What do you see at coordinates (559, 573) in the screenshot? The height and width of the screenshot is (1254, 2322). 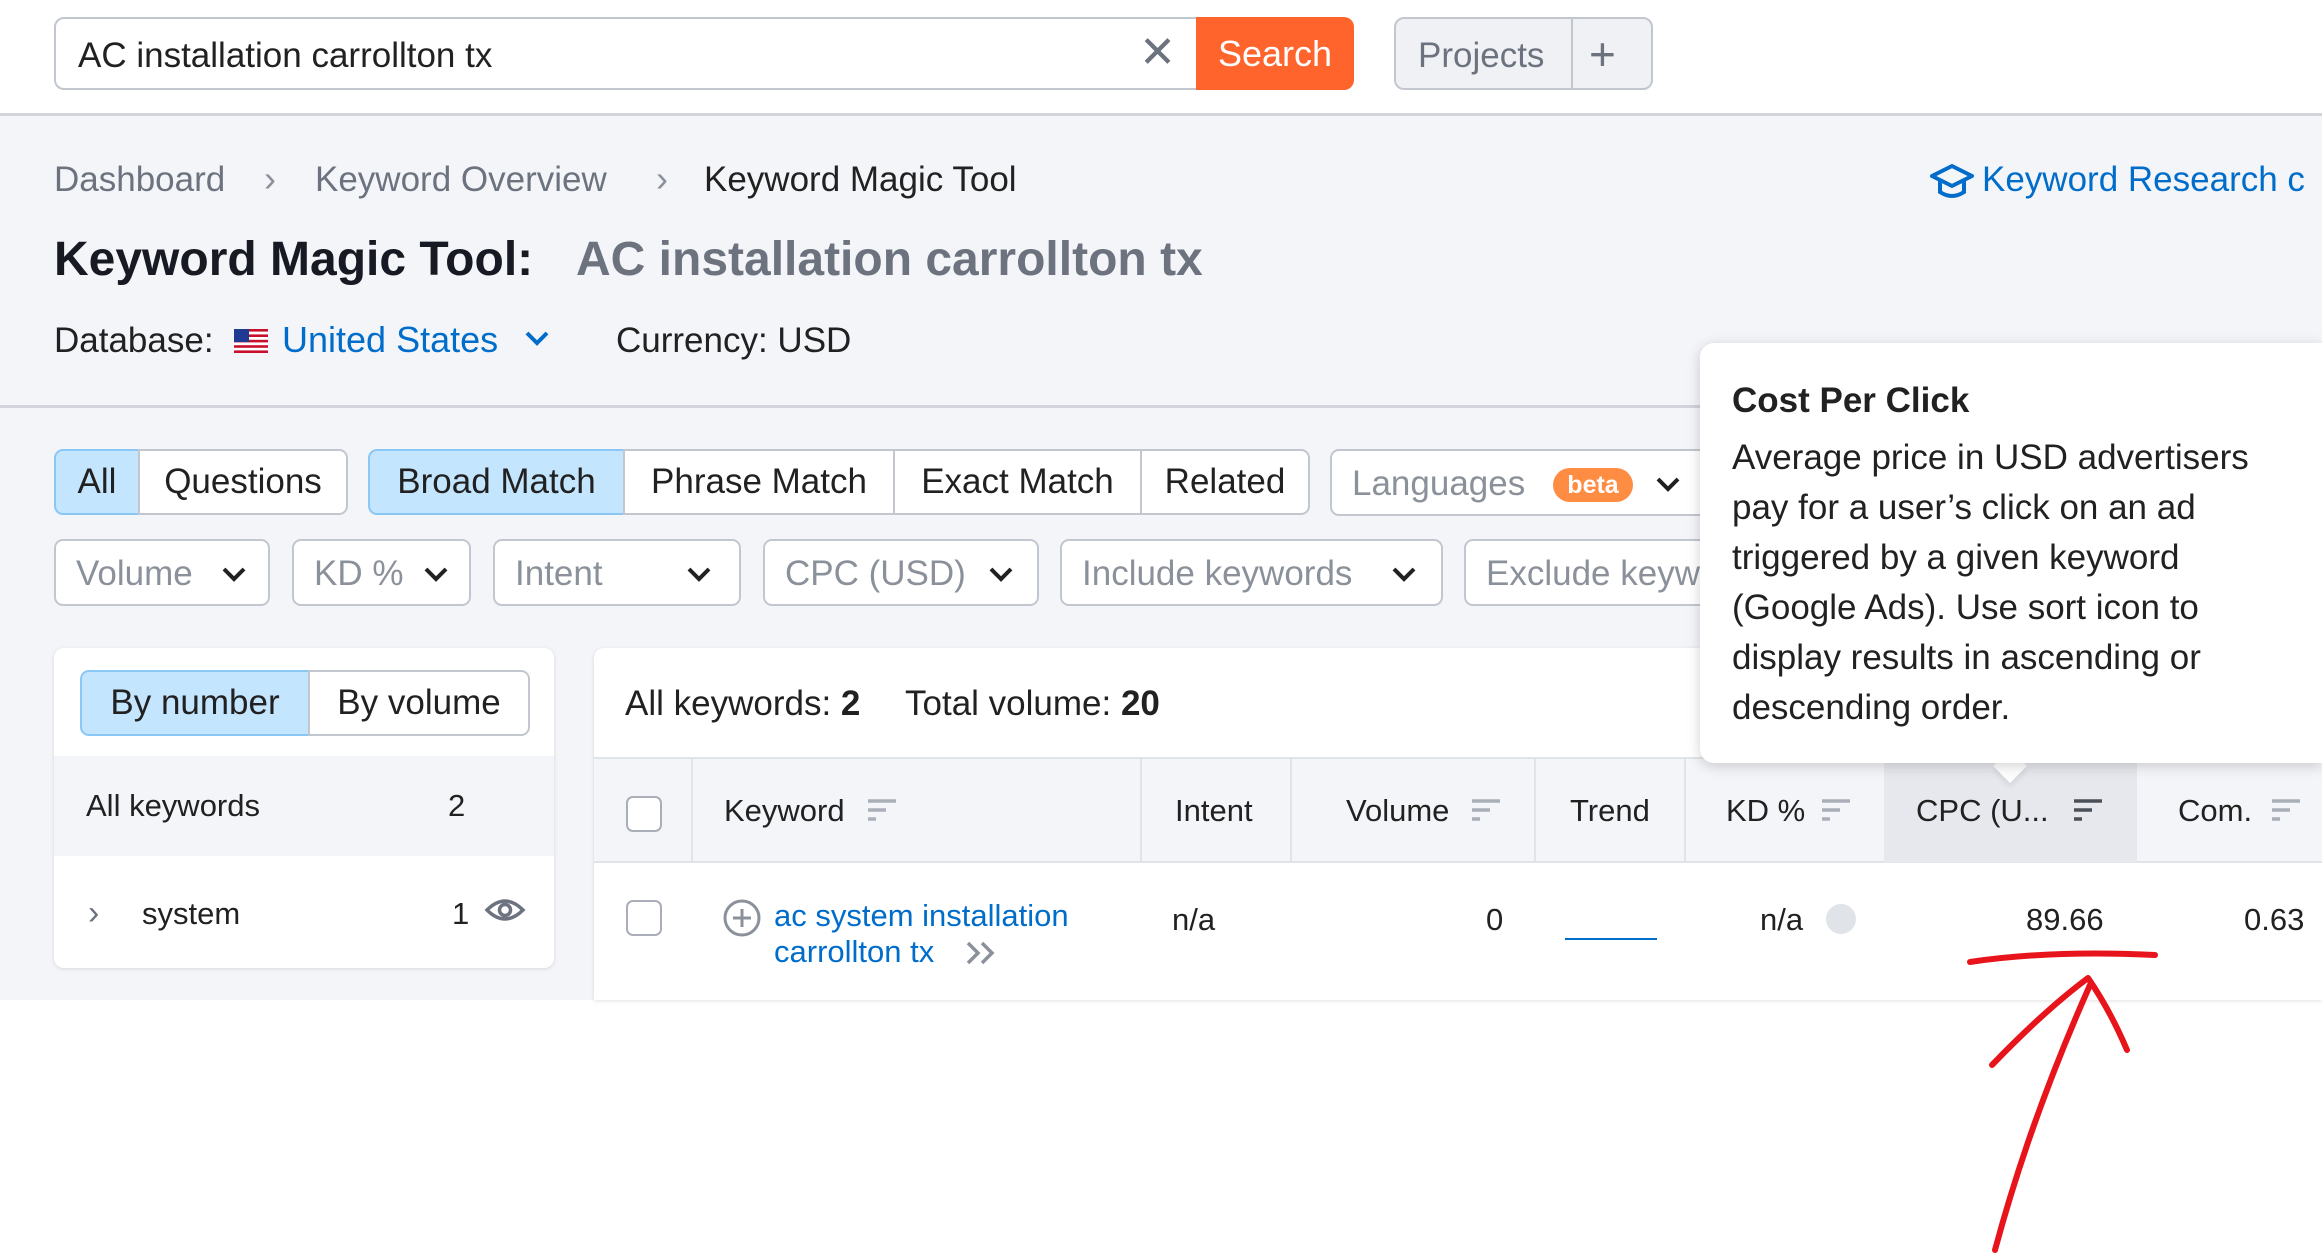 I see `intent-filter-label: Intent` at bounding box center [559, 573].